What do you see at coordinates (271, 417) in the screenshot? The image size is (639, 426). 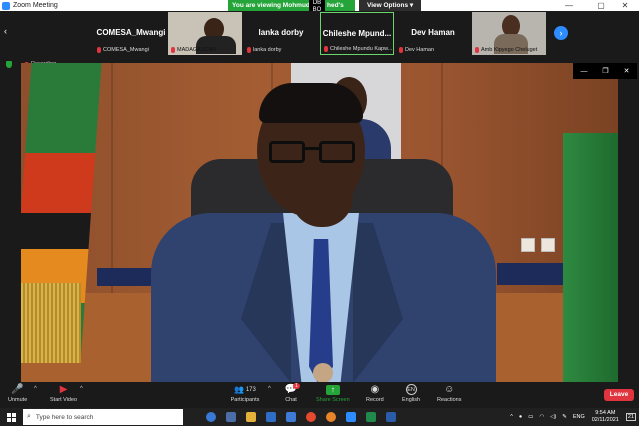 I see `mail-icon` at bounding box center [271, 417].